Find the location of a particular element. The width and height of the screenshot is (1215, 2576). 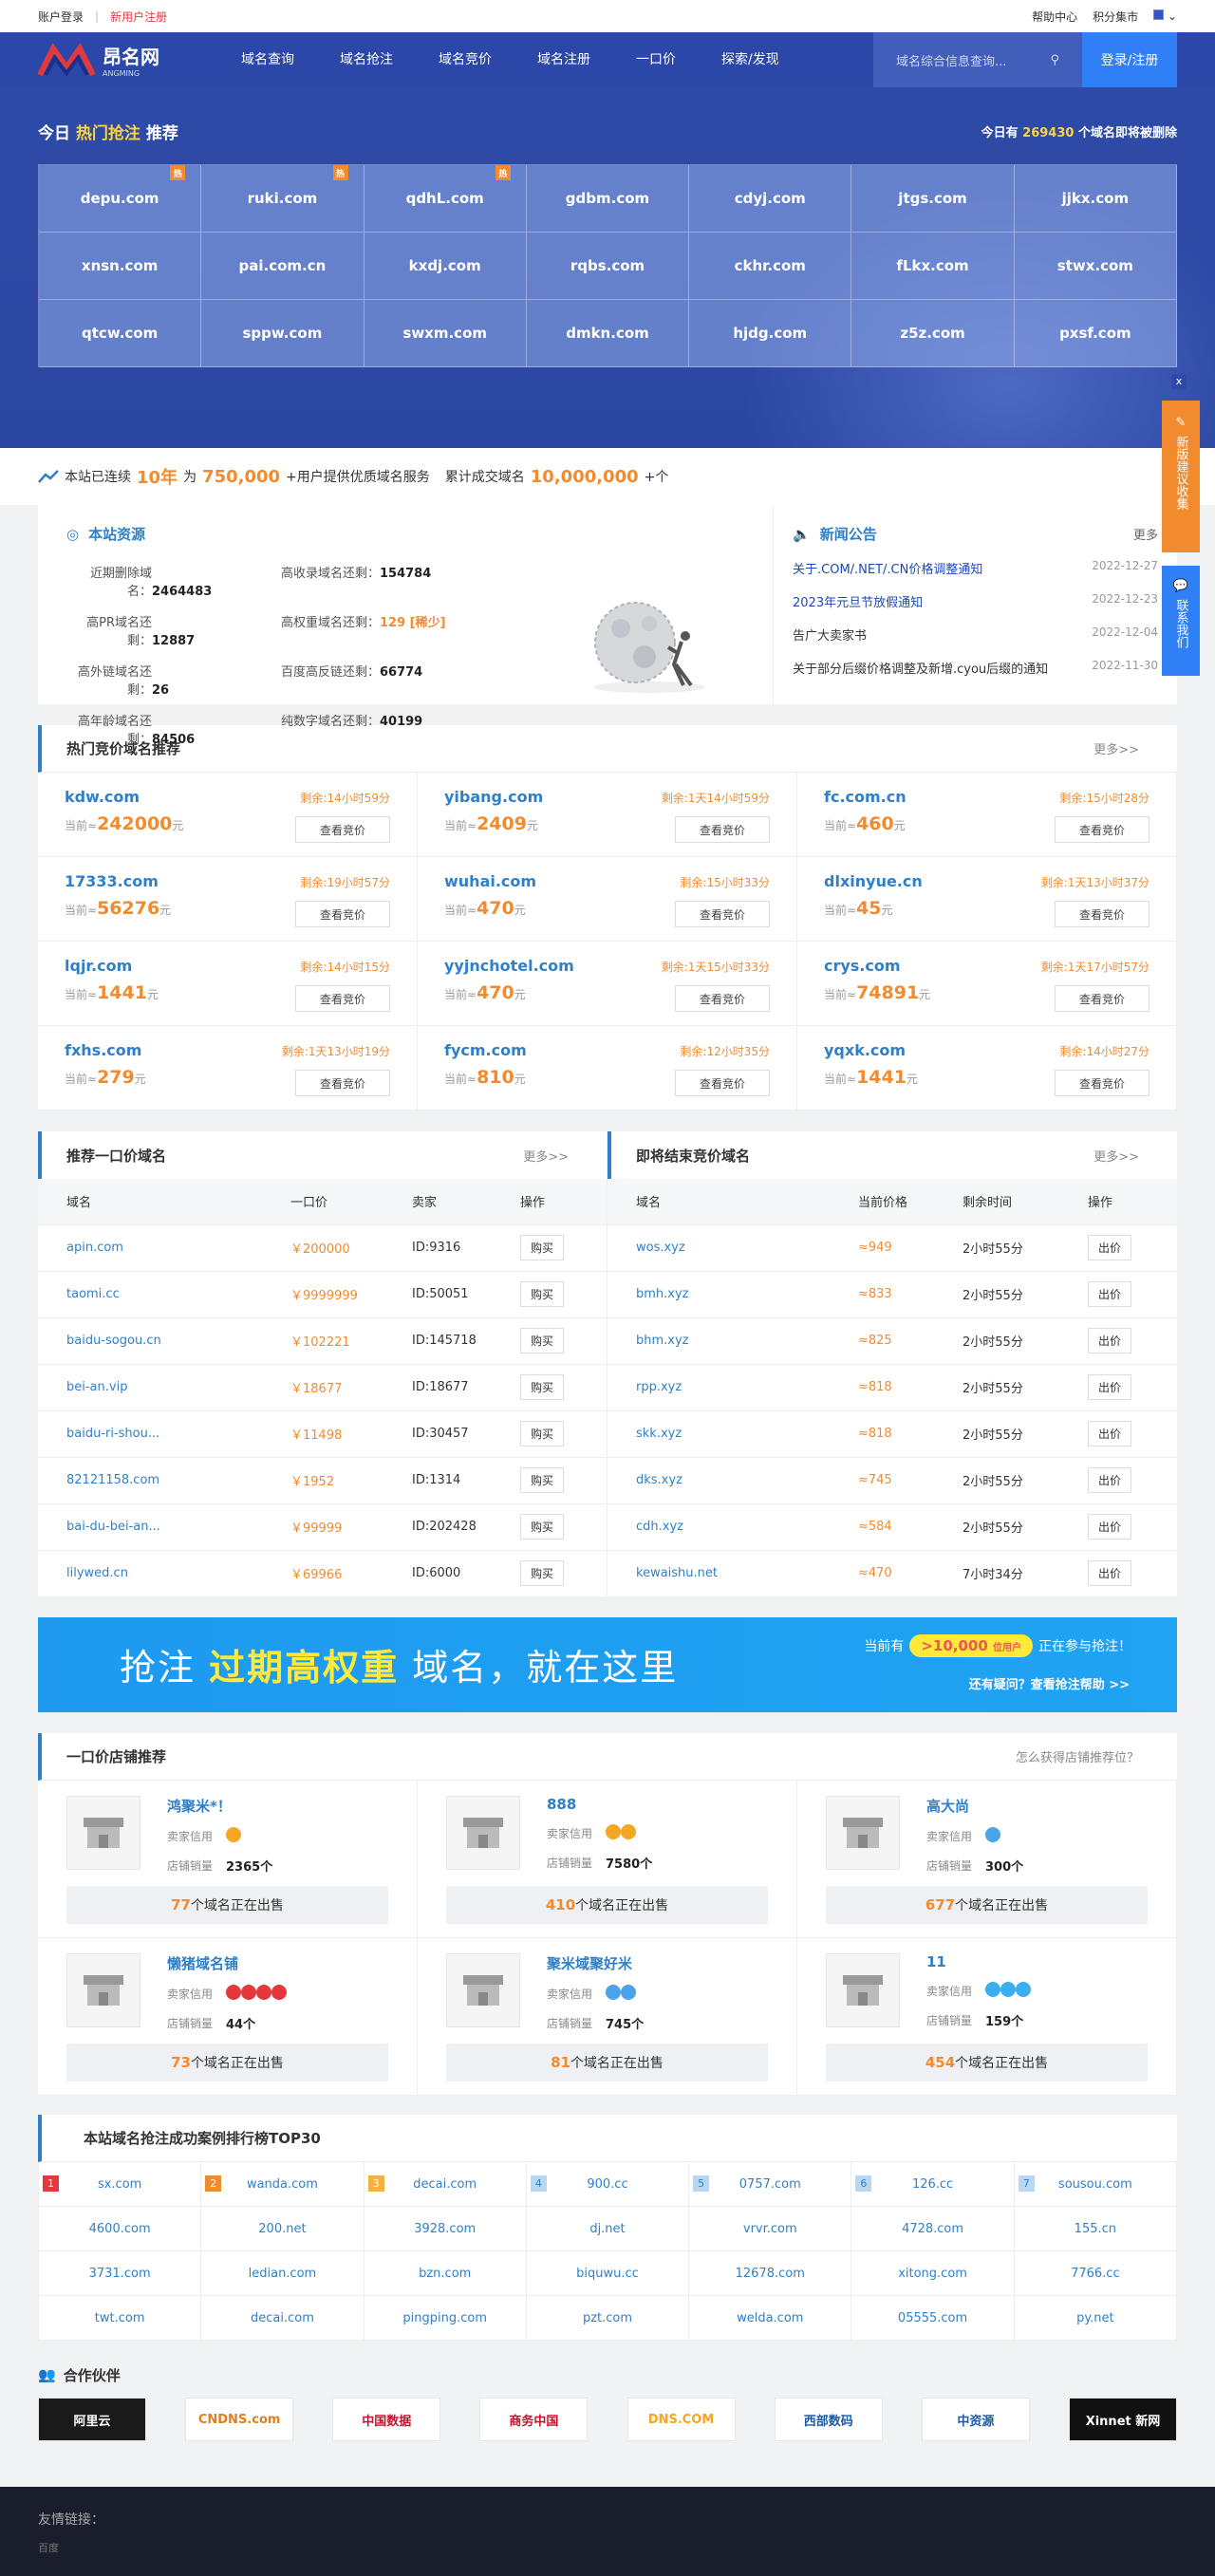

top30-cell: twt.com is located at coordinates (120, 2319).